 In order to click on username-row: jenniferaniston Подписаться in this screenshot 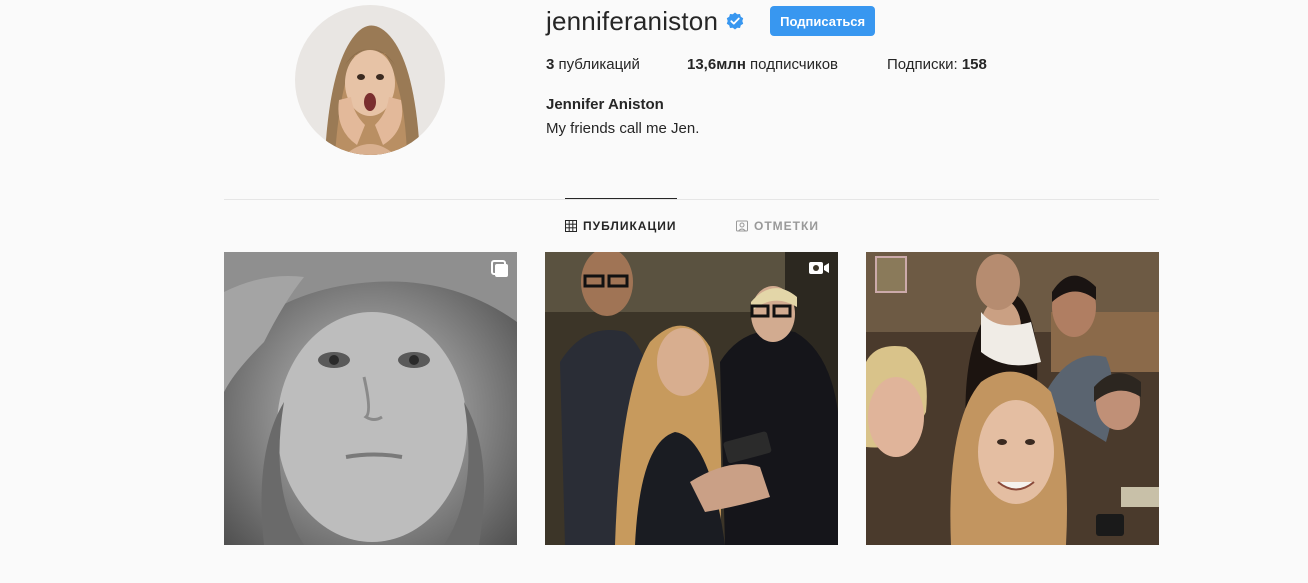, I will do `click(711, 21)`.